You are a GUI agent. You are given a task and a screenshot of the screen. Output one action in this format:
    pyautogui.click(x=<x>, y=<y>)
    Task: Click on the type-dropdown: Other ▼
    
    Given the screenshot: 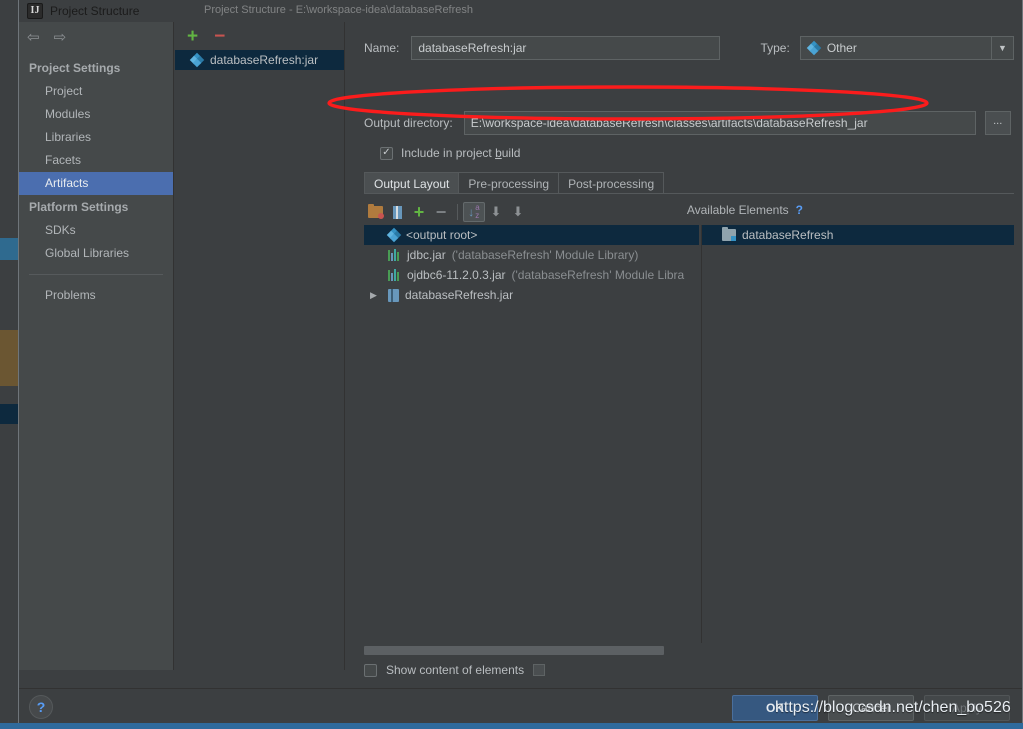 What is the action you would take?
    pyautogui.click(x=906, y=48)
    